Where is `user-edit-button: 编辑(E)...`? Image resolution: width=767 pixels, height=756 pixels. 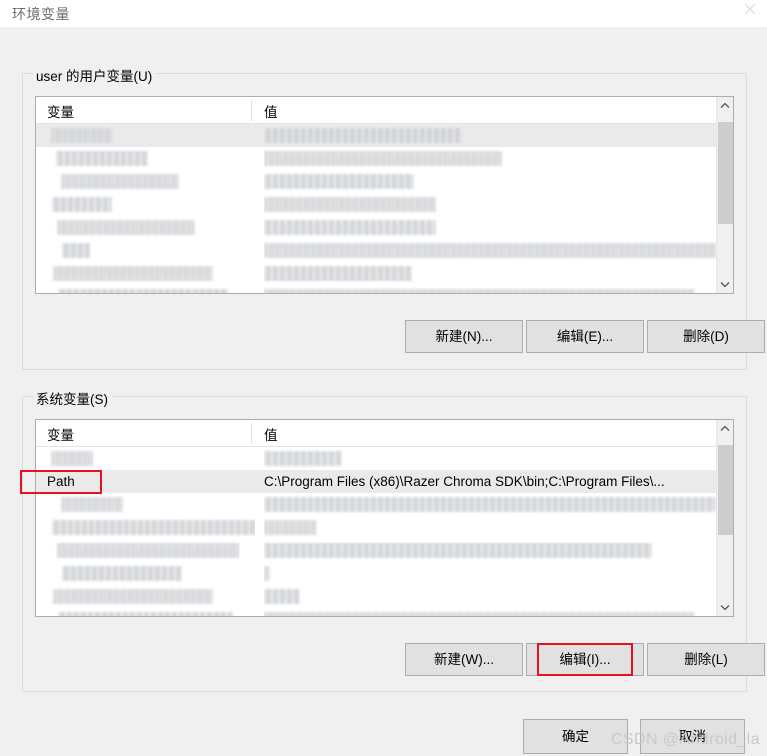
user-edit-button: 编辑(E)... is located at coordinates (585, 336).